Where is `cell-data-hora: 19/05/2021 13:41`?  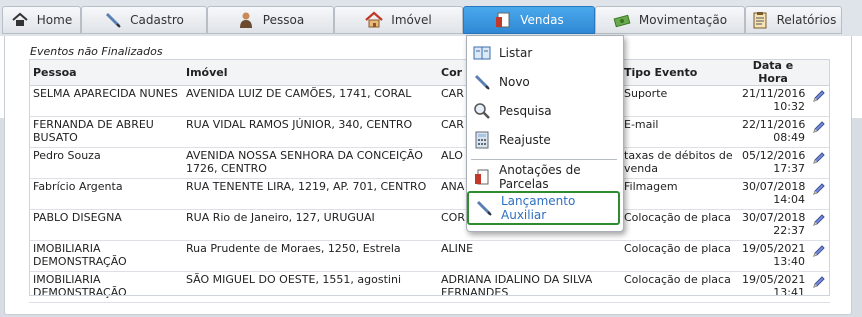 cell-data-hora: 19/05/2021 13:41 is located at coordinates (773, 287).